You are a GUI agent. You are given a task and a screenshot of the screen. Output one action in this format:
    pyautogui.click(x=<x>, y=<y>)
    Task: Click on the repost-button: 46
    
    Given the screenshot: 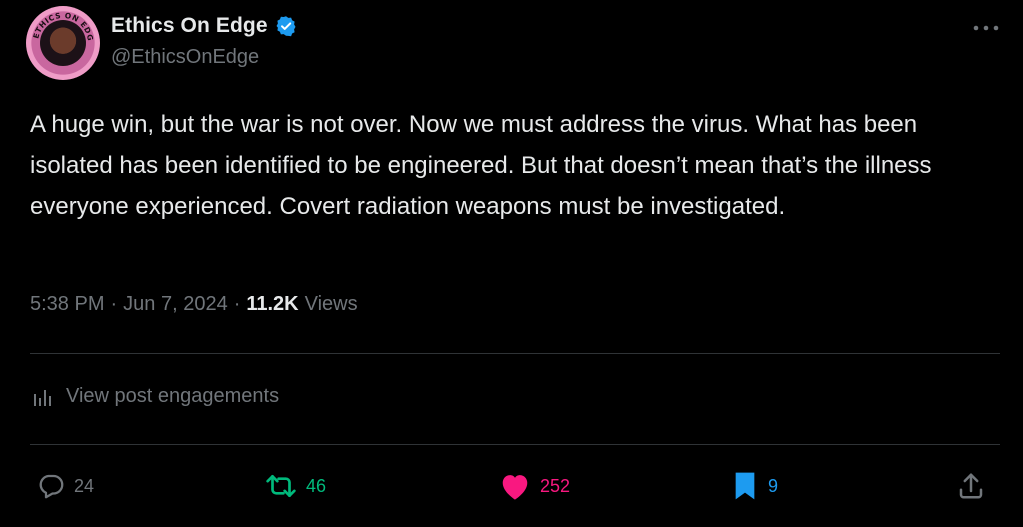 What is the action you would take?
    pyautogui.click(x=295, y=486)
    